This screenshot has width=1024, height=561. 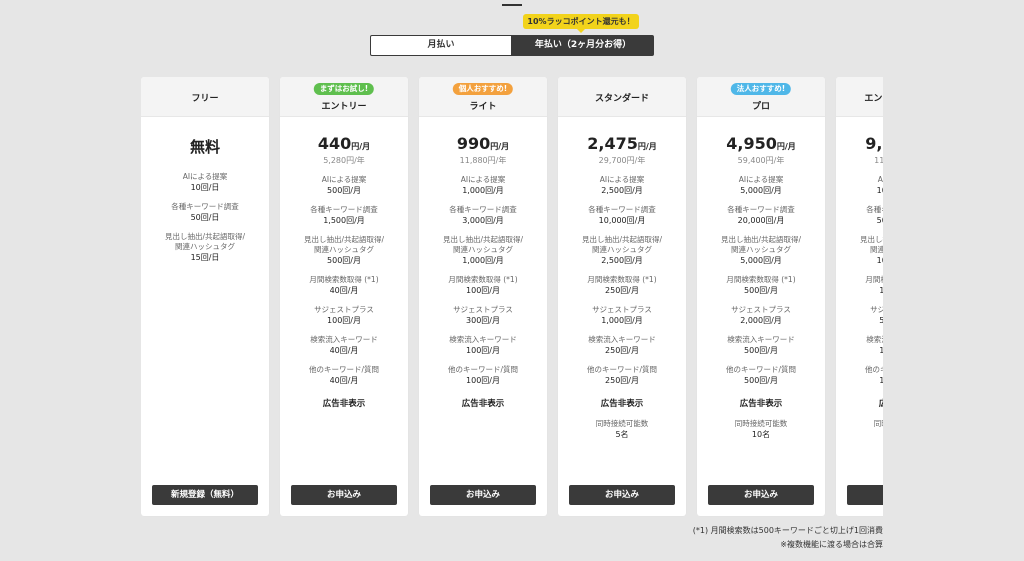 I want to click on plan-feature: サジェストプラス 5,000回/月, so click(x=859, y=316).